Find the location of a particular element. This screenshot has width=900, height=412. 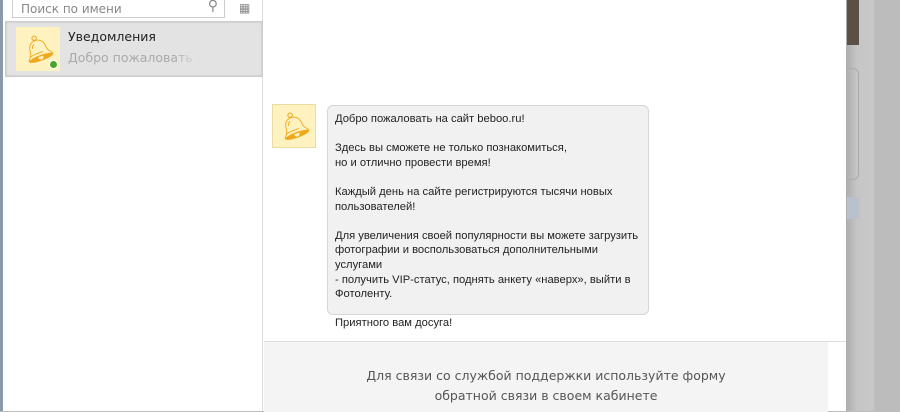

bell-icon: 🔔︎ is located at coordinates (294, 126).